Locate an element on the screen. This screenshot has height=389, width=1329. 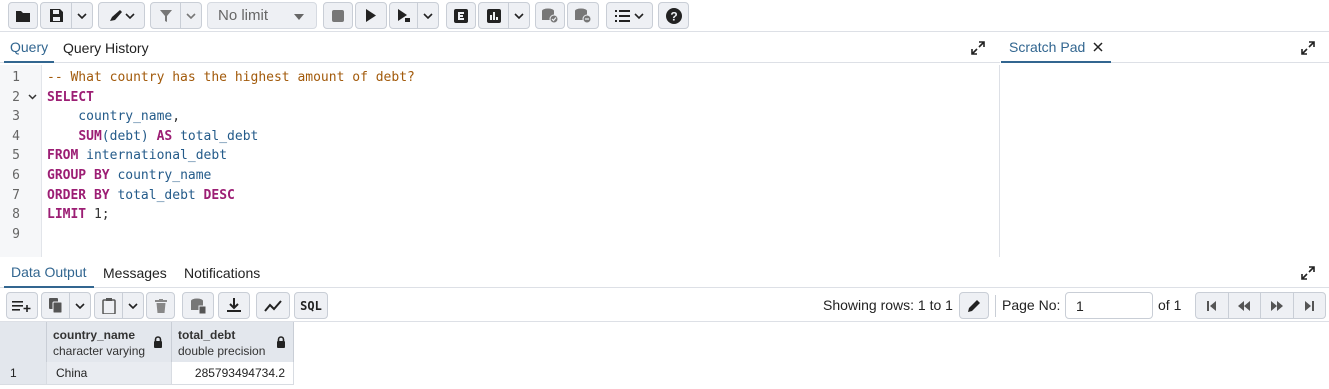
edit-rows-button is located at coordinates (974, 305).